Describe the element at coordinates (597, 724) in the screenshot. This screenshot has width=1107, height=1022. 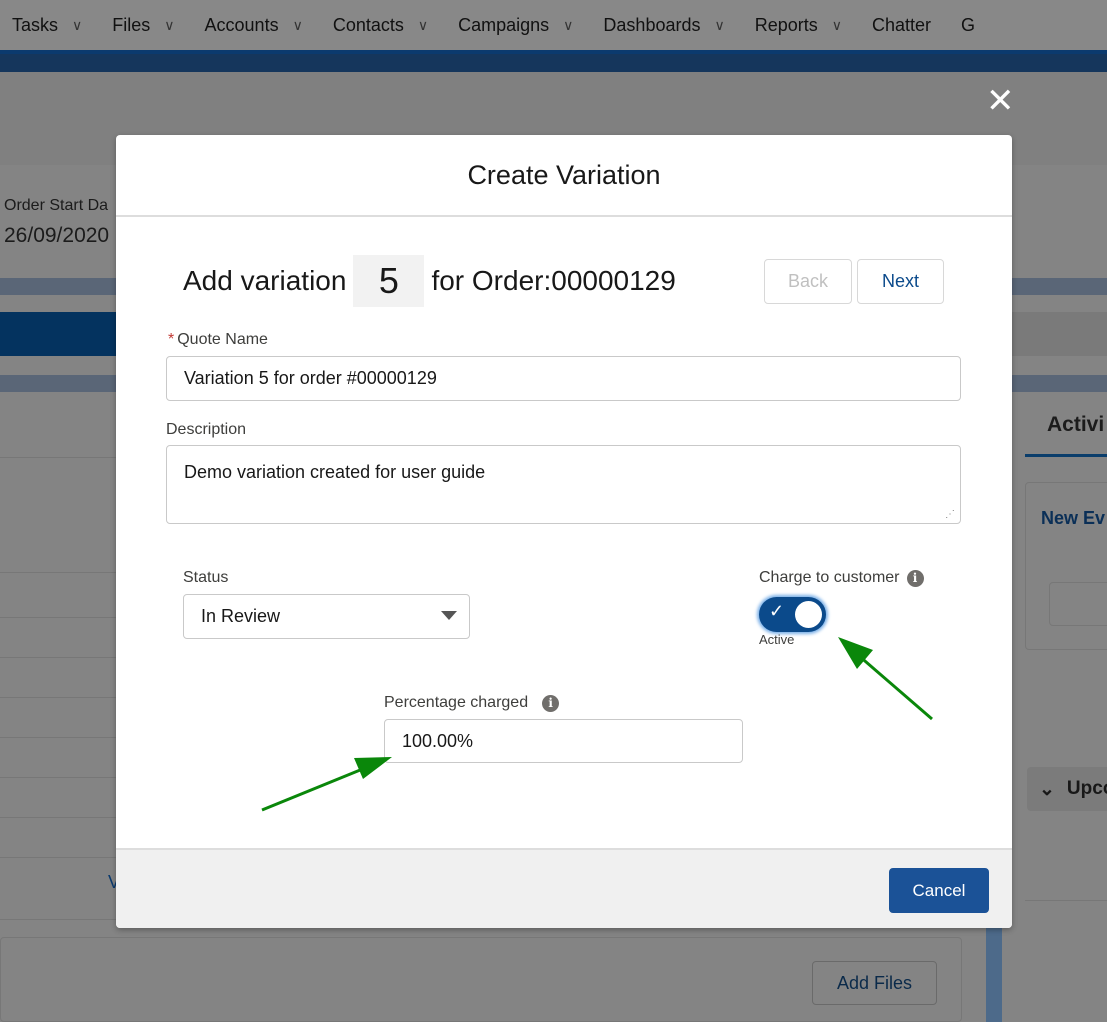
I see `annotation-arrows` at that location.